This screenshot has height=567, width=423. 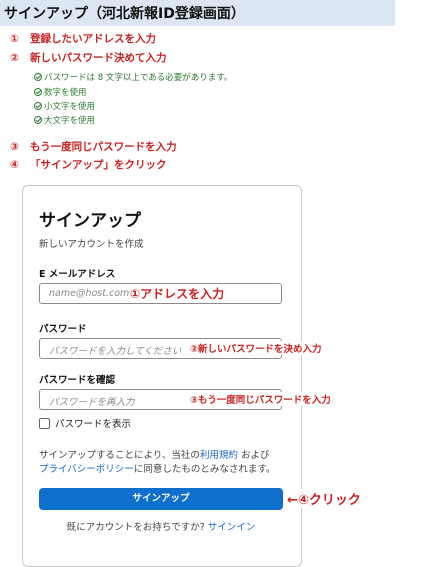 I want to click on requirement-text: 数字を使用, so click(x=65, y=93).